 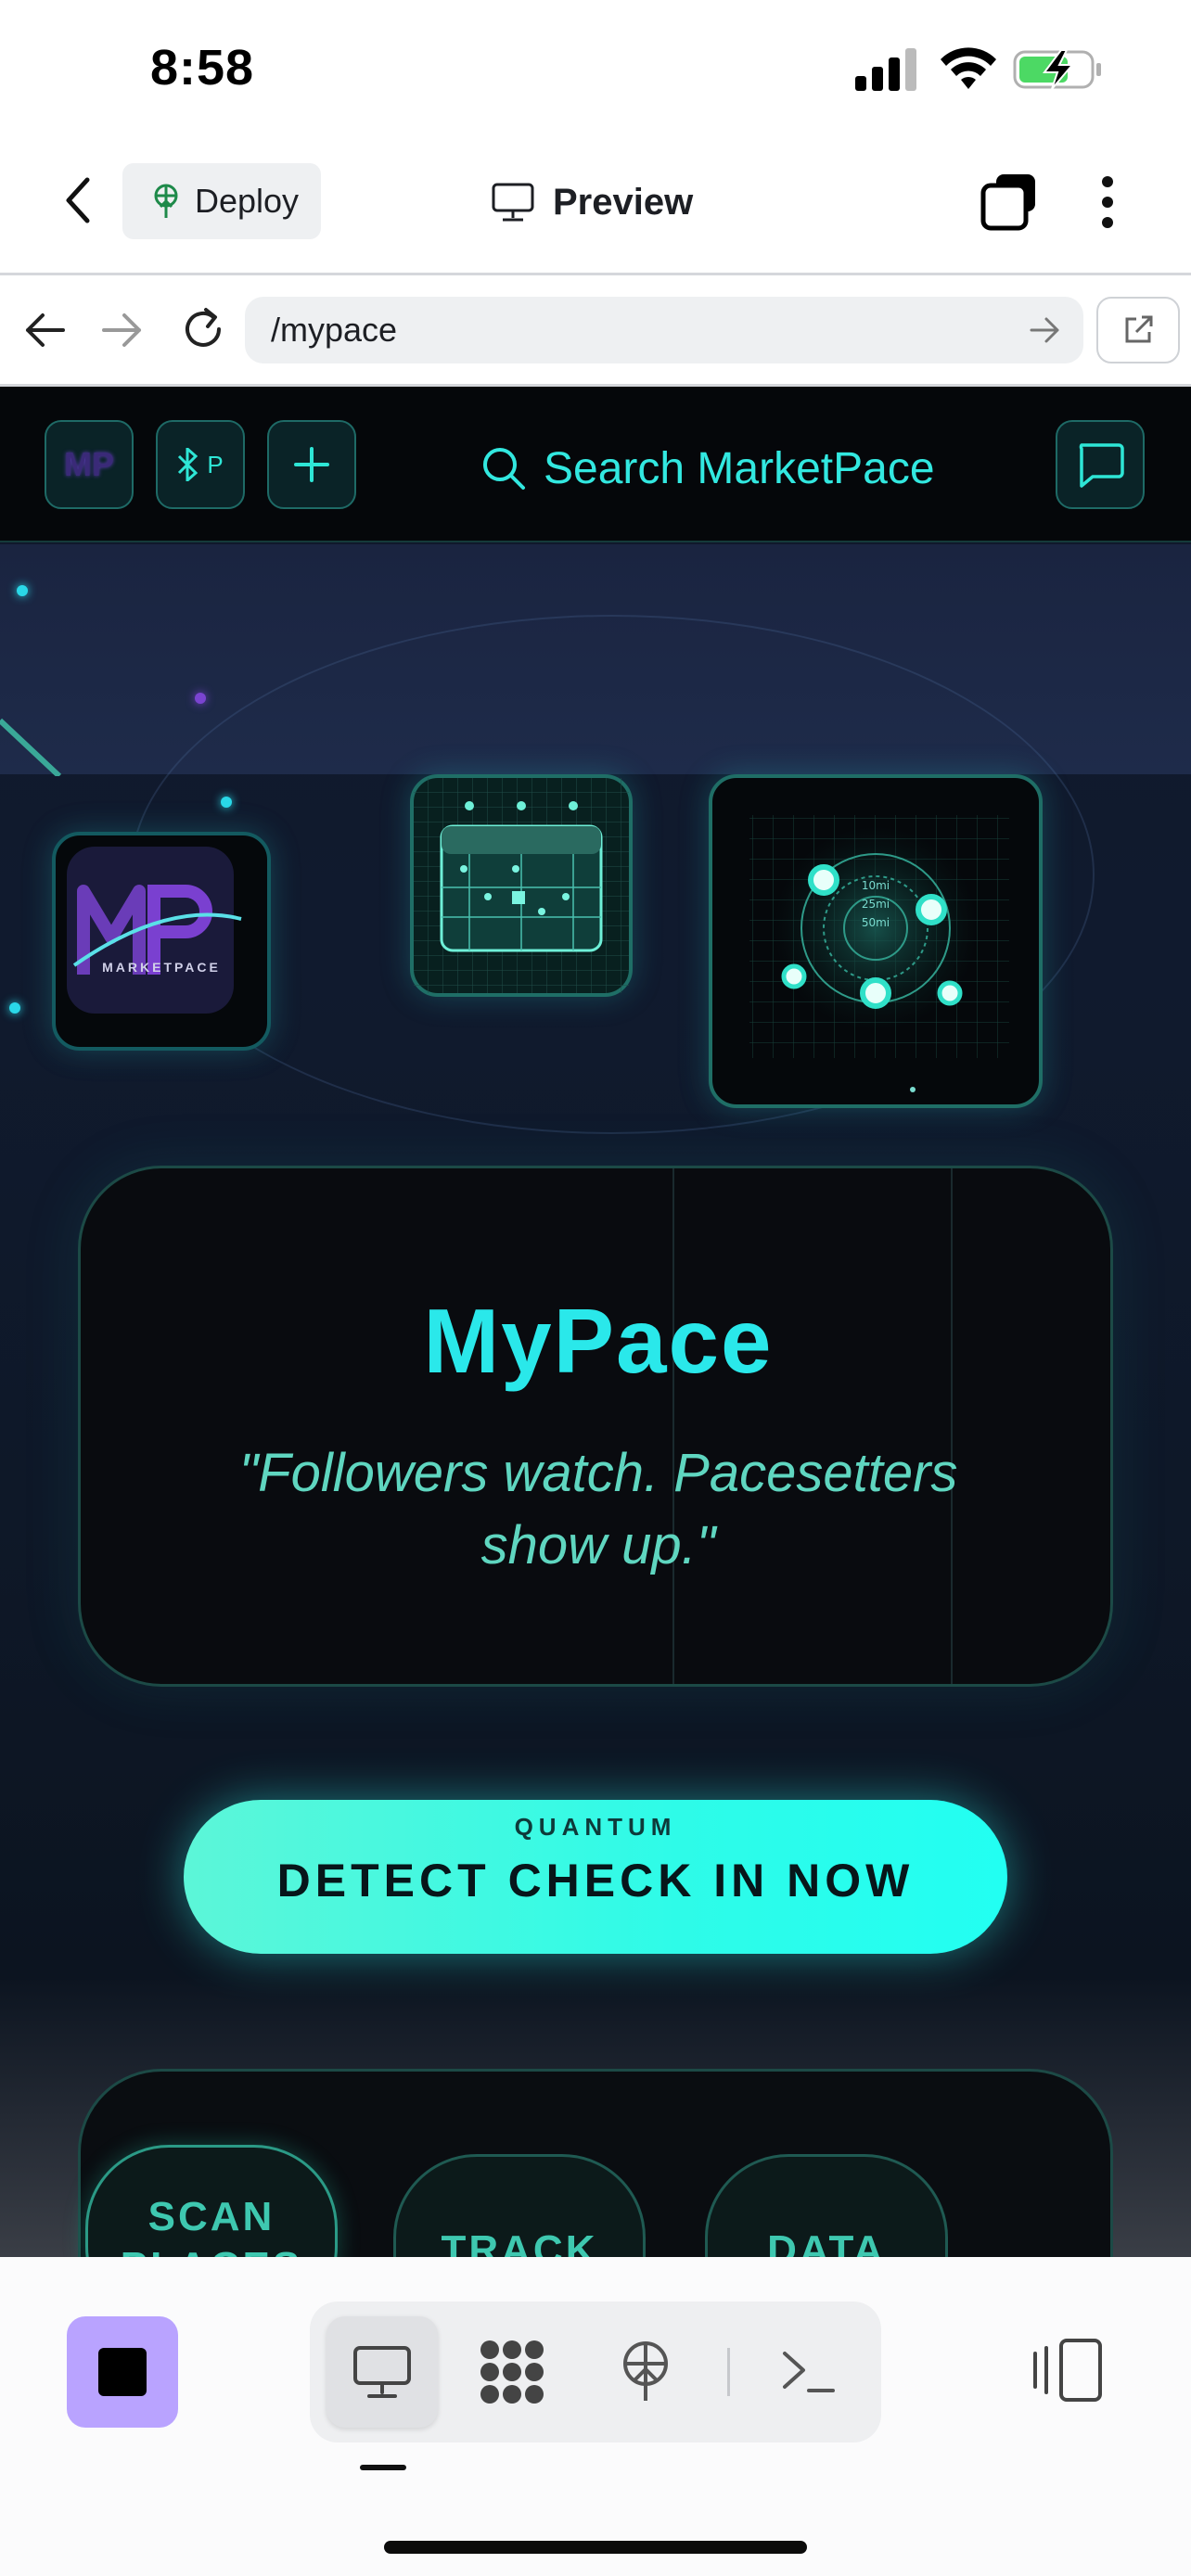 I want to click on bluetooth-label: P, so click(x=215, y=464).